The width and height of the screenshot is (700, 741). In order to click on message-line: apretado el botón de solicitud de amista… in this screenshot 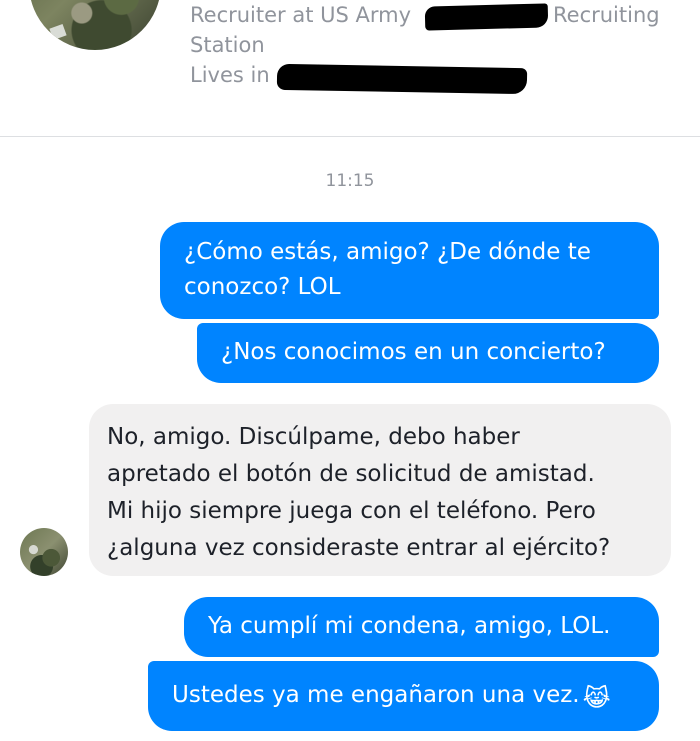, I will do `click(351, 474)`.